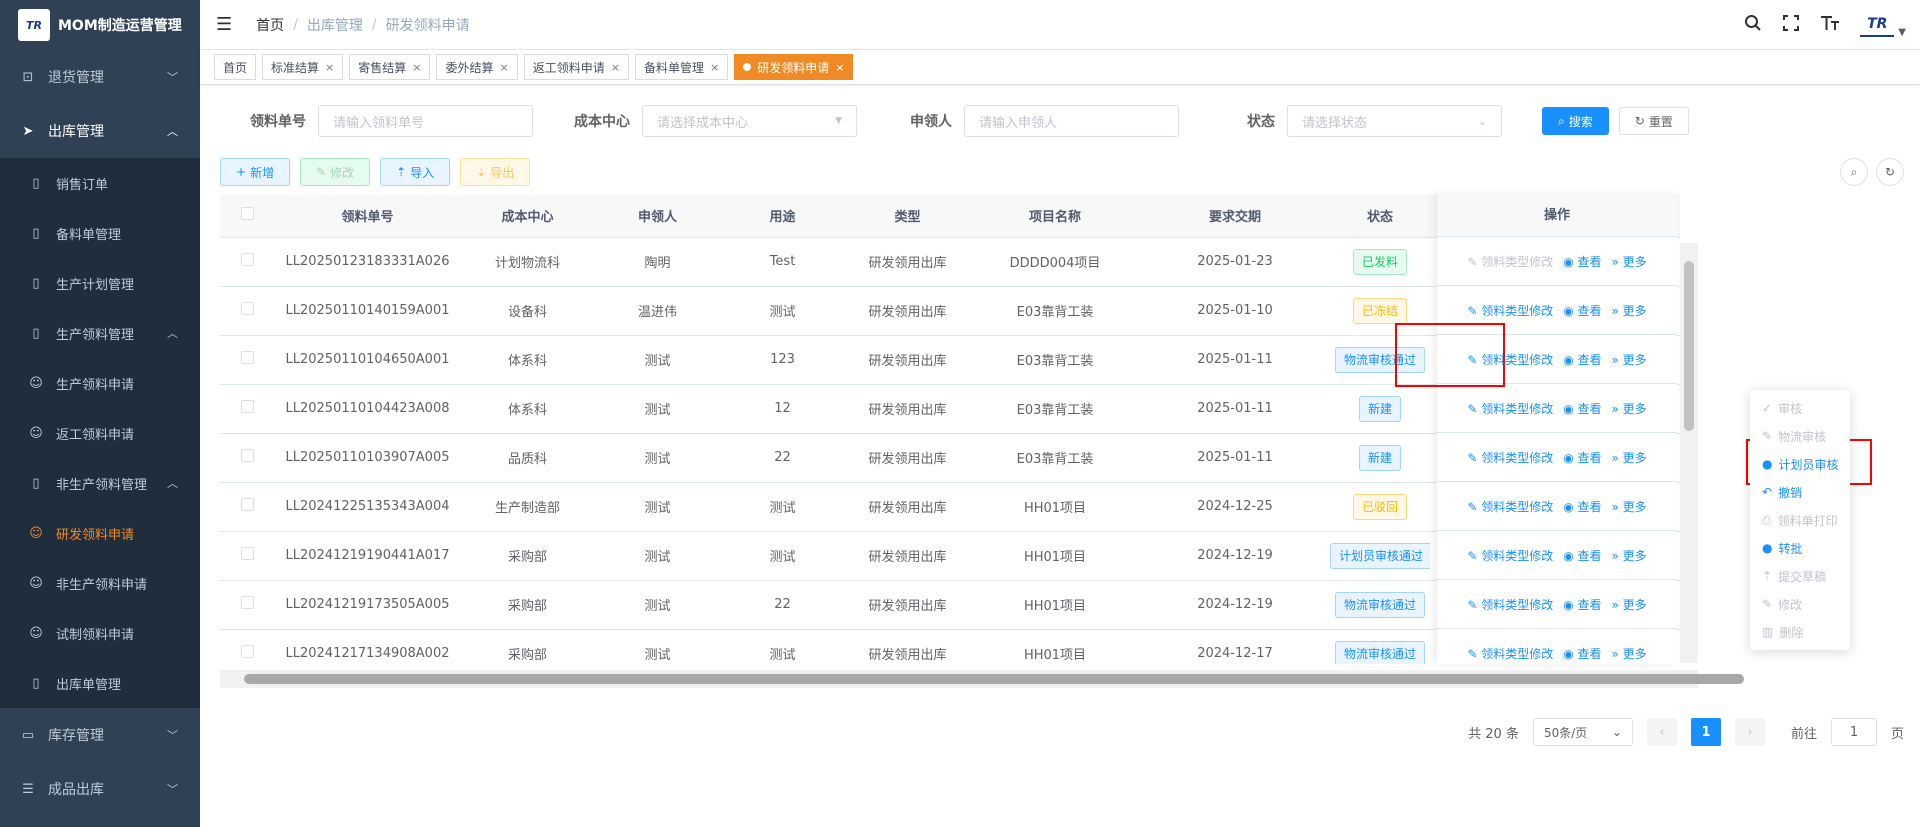  Describe the element at coordinates (100, 583) in the screenshot. I see `sidebar-item: ☺ 非生产领料申请` at that location.